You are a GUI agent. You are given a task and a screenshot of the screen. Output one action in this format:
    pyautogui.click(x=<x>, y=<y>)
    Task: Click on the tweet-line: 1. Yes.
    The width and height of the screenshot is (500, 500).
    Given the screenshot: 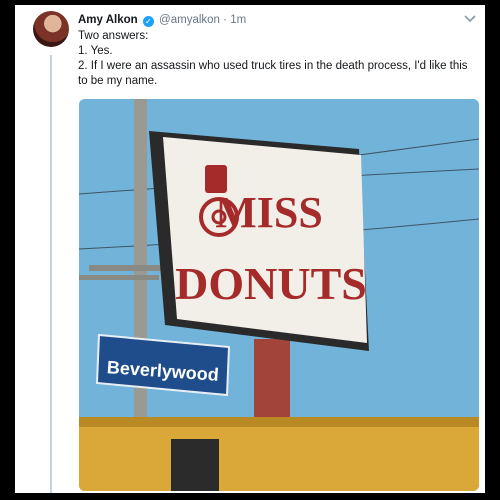 What is the action you would take?
    pyautogui.click(x=95, y=51)
    